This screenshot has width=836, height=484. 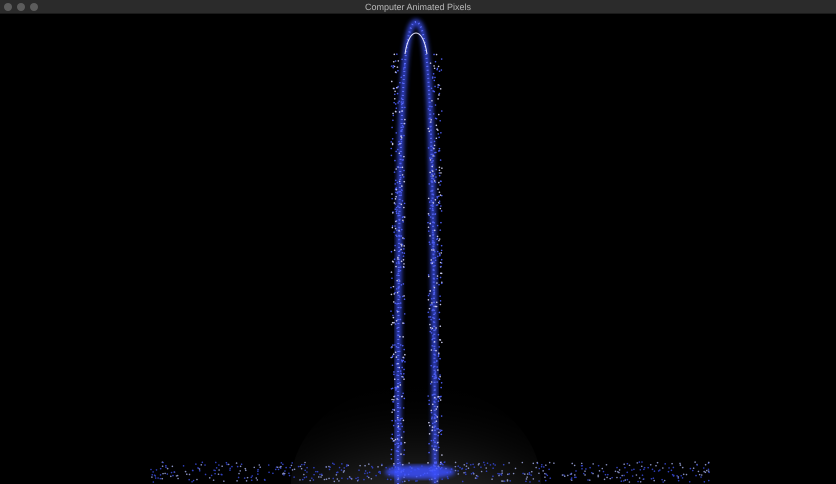 I want to click on zoom-button, so click(x=34, y=6).